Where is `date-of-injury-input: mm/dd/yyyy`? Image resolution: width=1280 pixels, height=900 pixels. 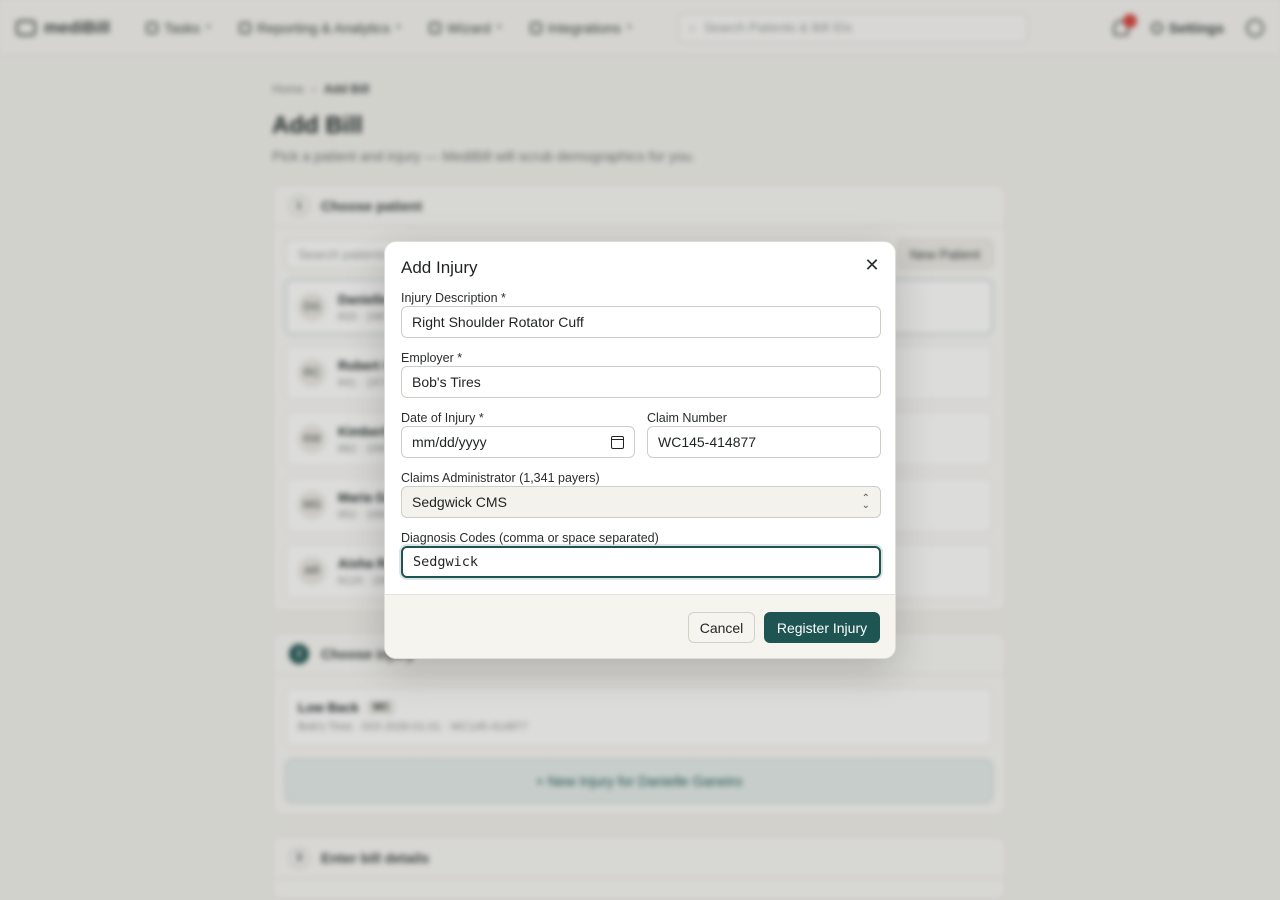 date-of-injury-input: mm/dd/yyyy is located at coordinates (518, 442).